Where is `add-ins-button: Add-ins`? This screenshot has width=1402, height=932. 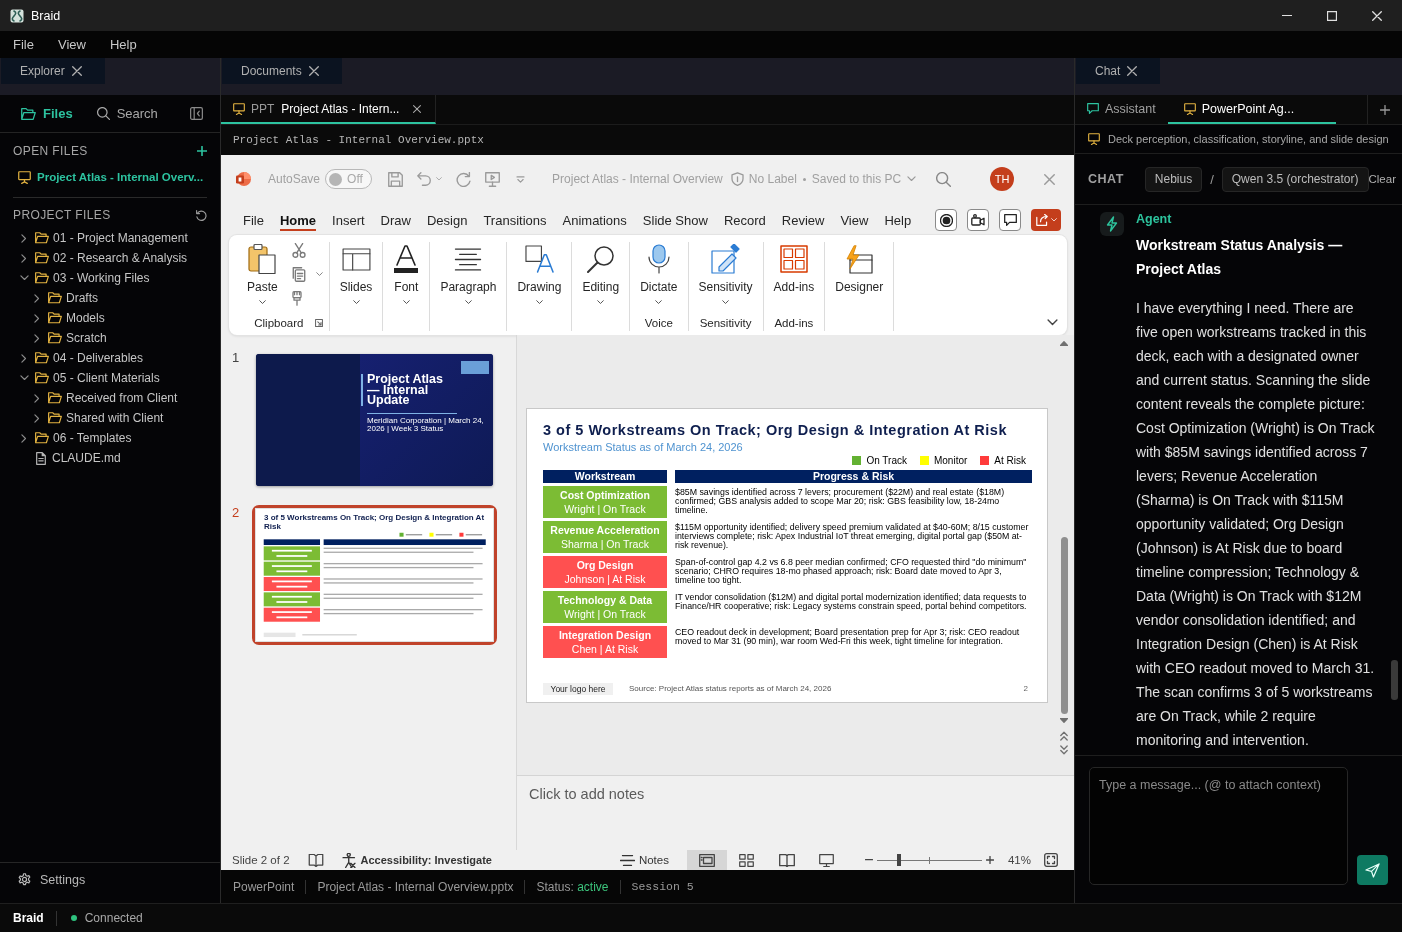 add-ins-button: Add-ins is located at coordinates (794, 268).